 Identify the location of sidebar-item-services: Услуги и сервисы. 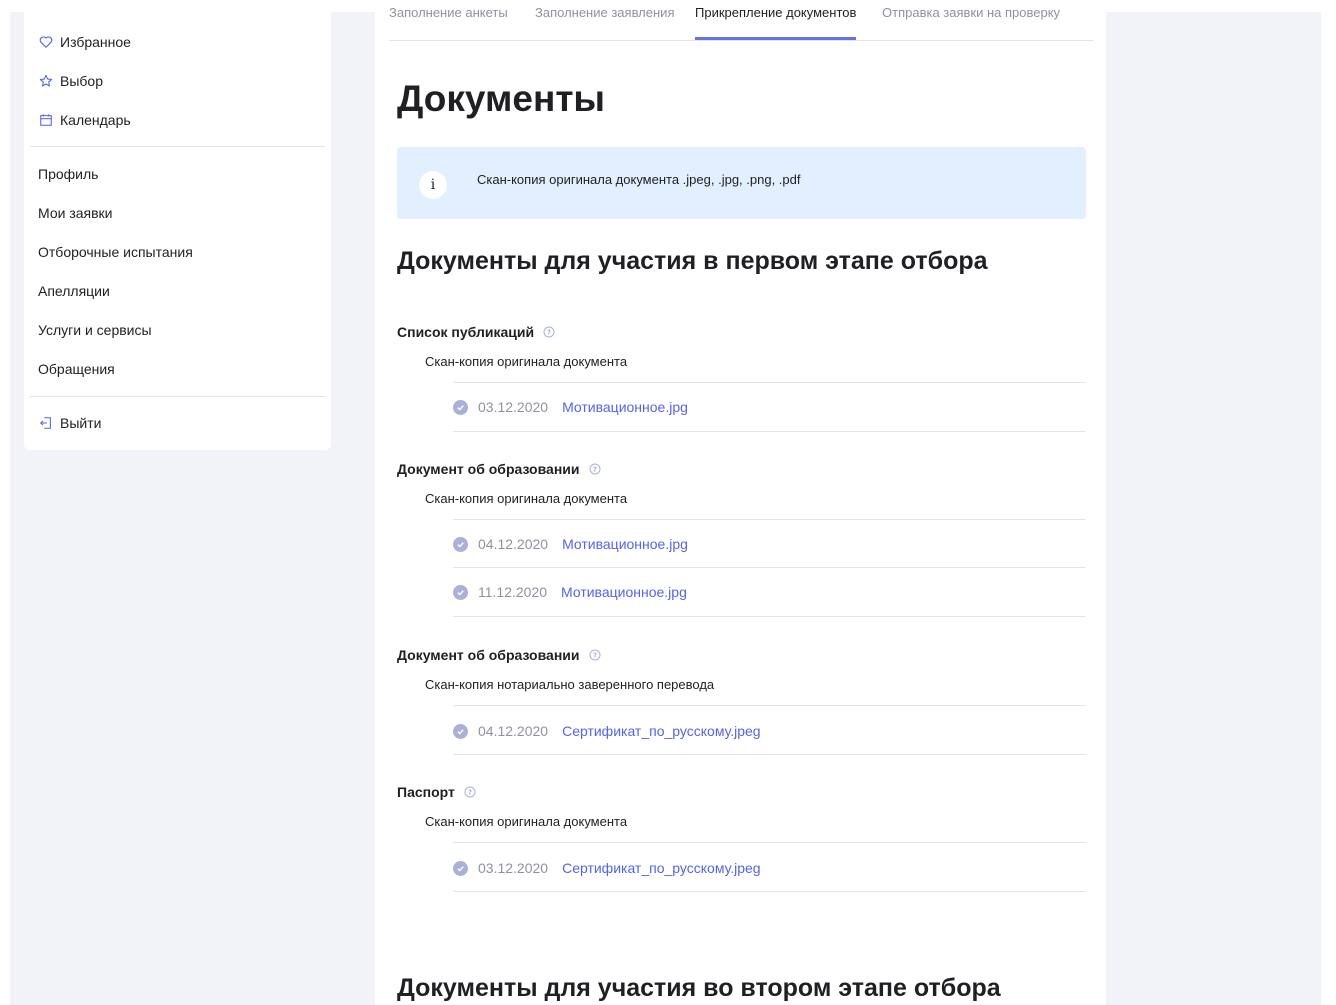
(95, 330).